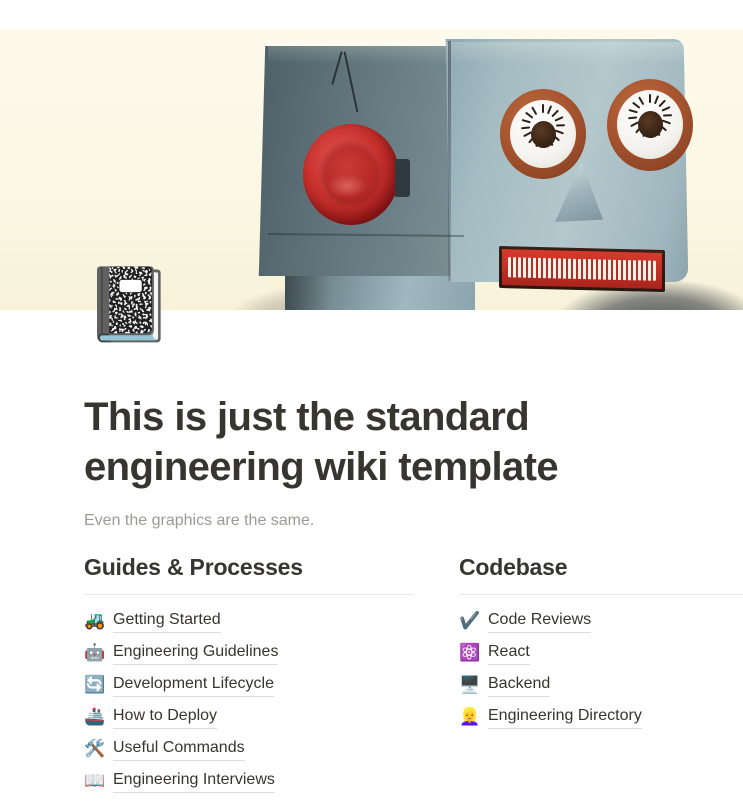 This screenshot has height=807, width=743. I want to click on link-engineering-guidelines: Engineering Guidelines, so click(196, 653).